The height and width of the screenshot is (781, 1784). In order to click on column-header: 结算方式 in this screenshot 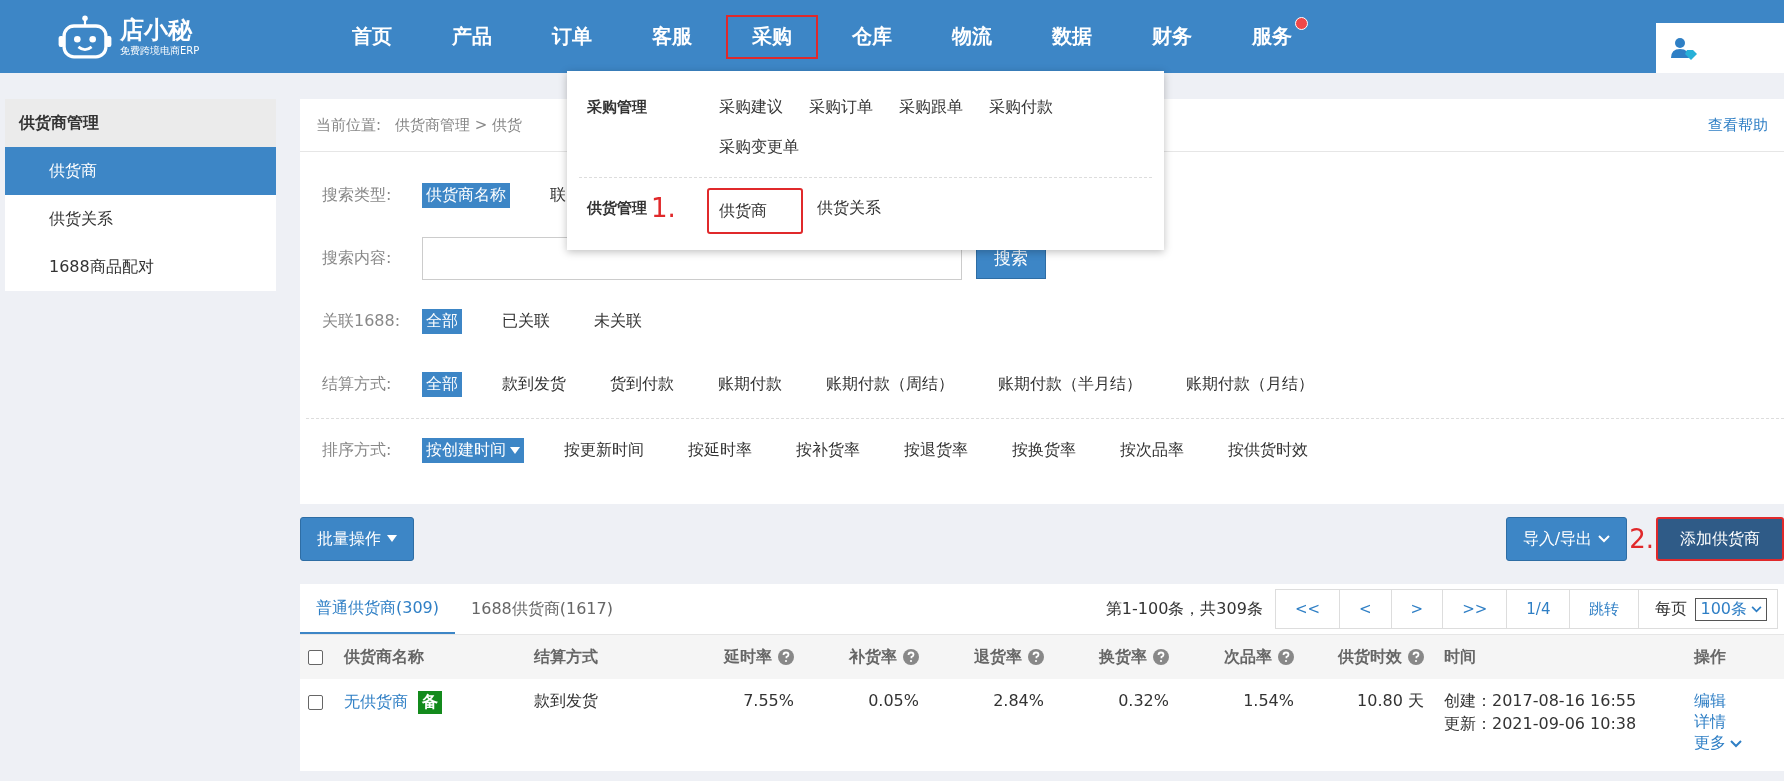, I will do `click(566, 657)`.